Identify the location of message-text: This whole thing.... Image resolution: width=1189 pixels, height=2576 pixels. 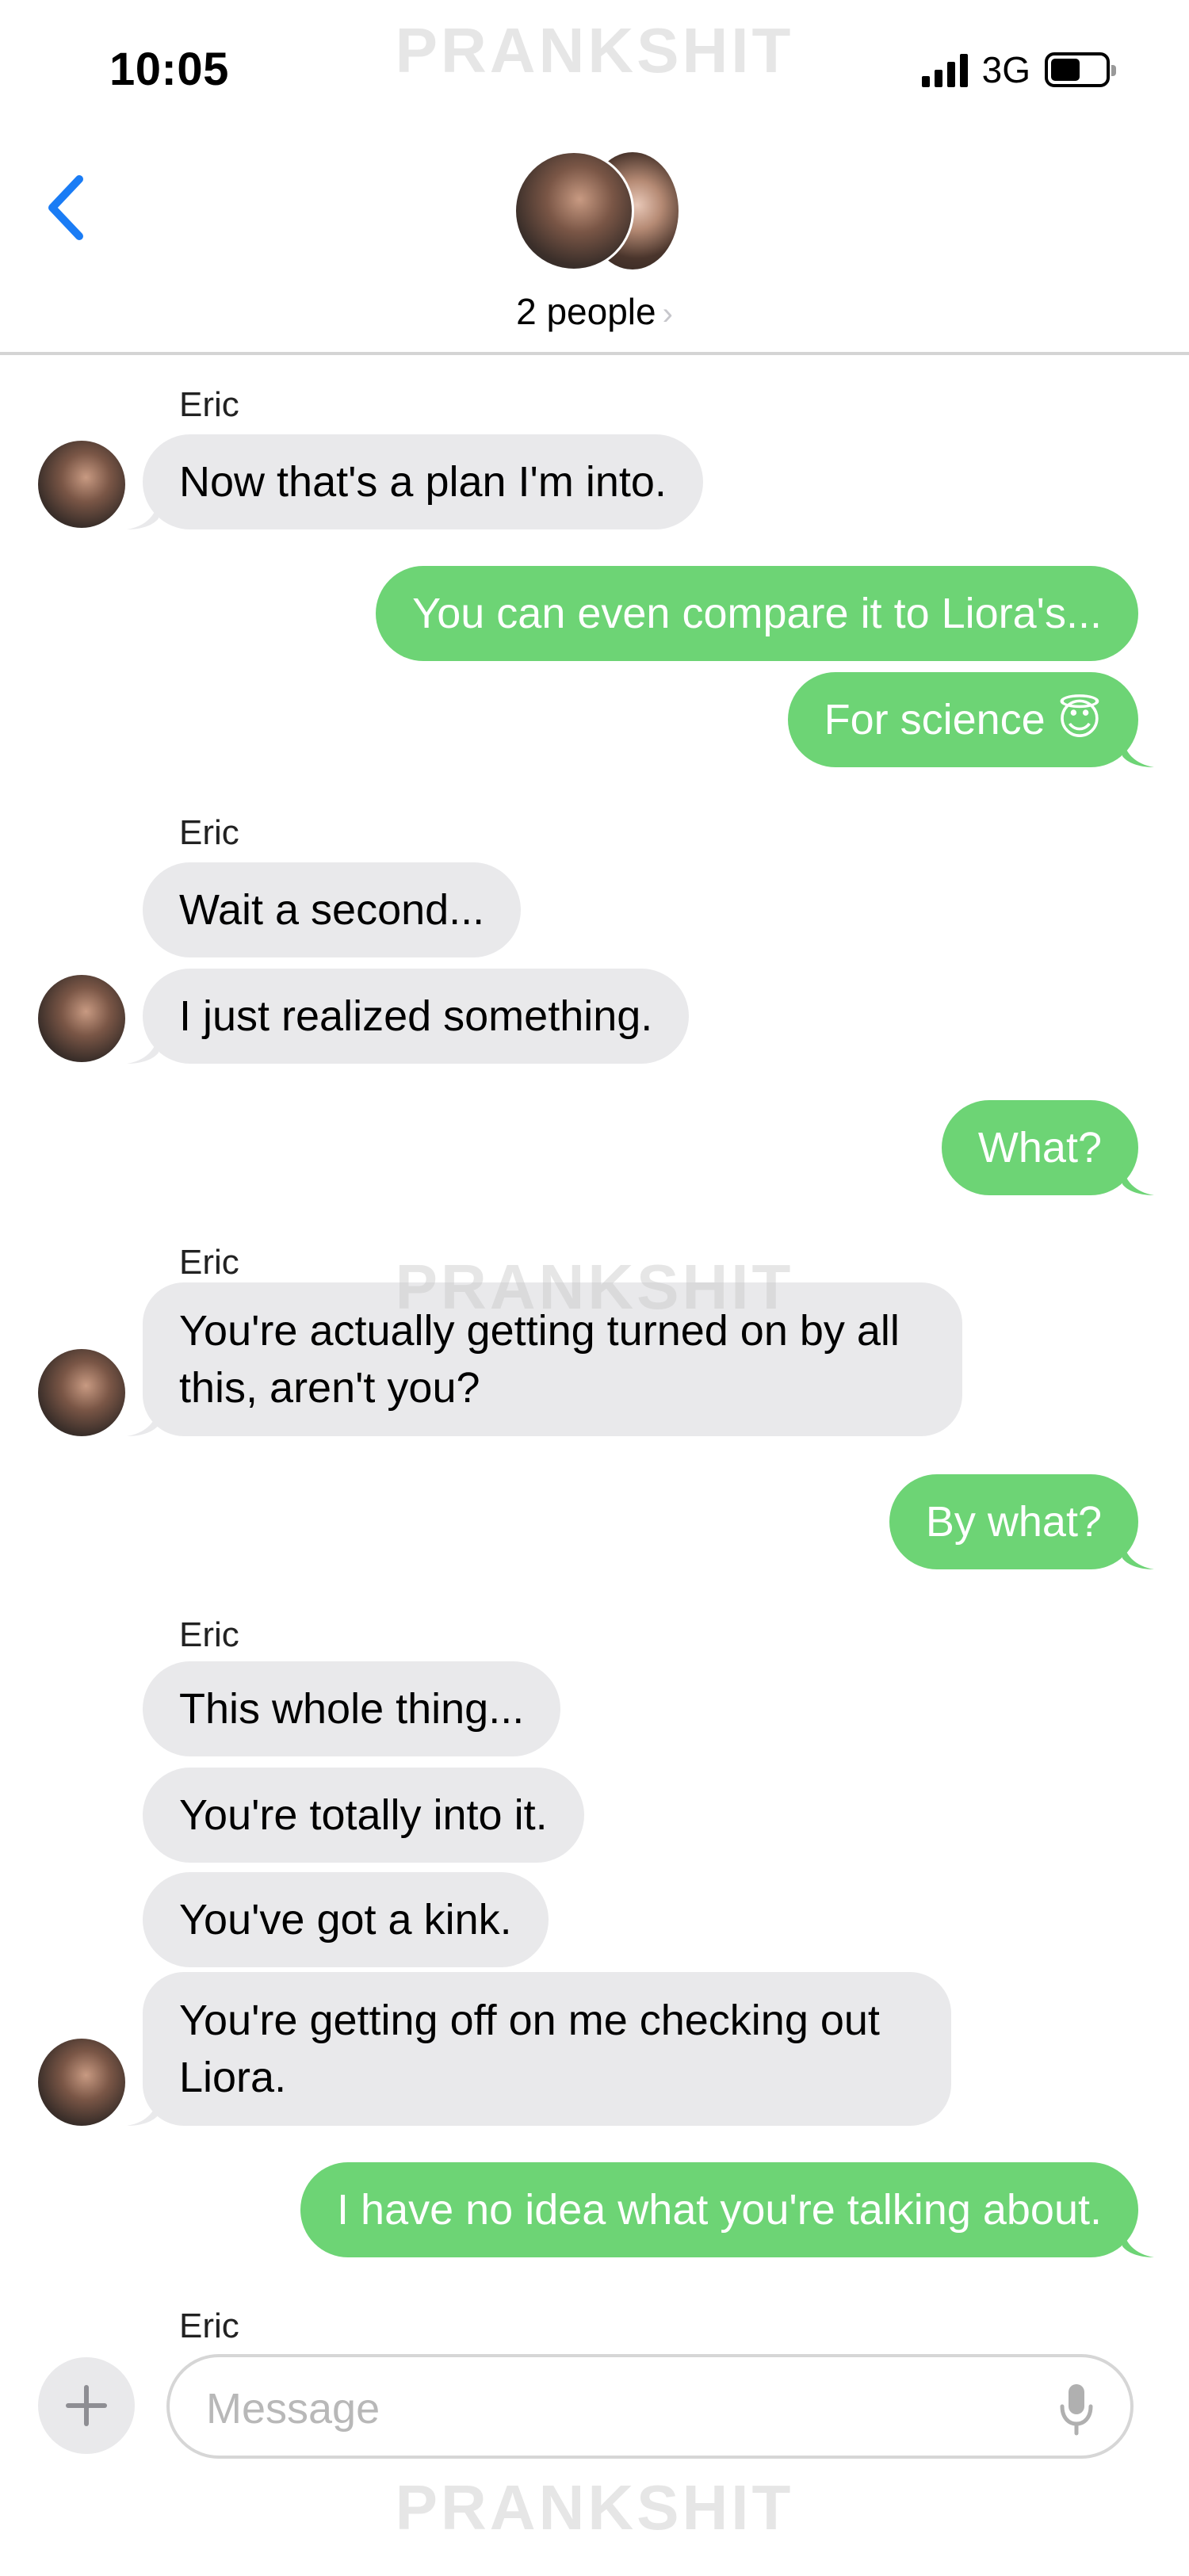
(352, 1709).